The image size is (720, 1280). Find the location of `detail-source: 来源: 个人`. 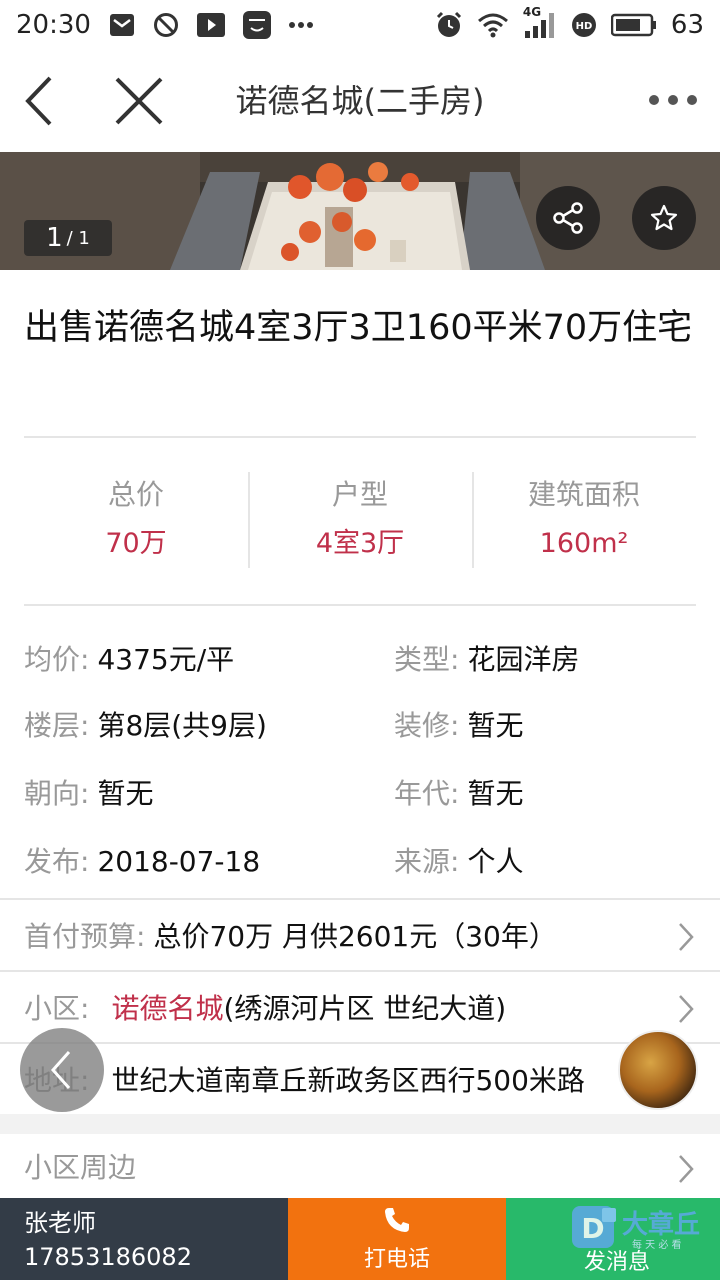

detail-source: 来源: 个人 is located at coordinates (458, 862).